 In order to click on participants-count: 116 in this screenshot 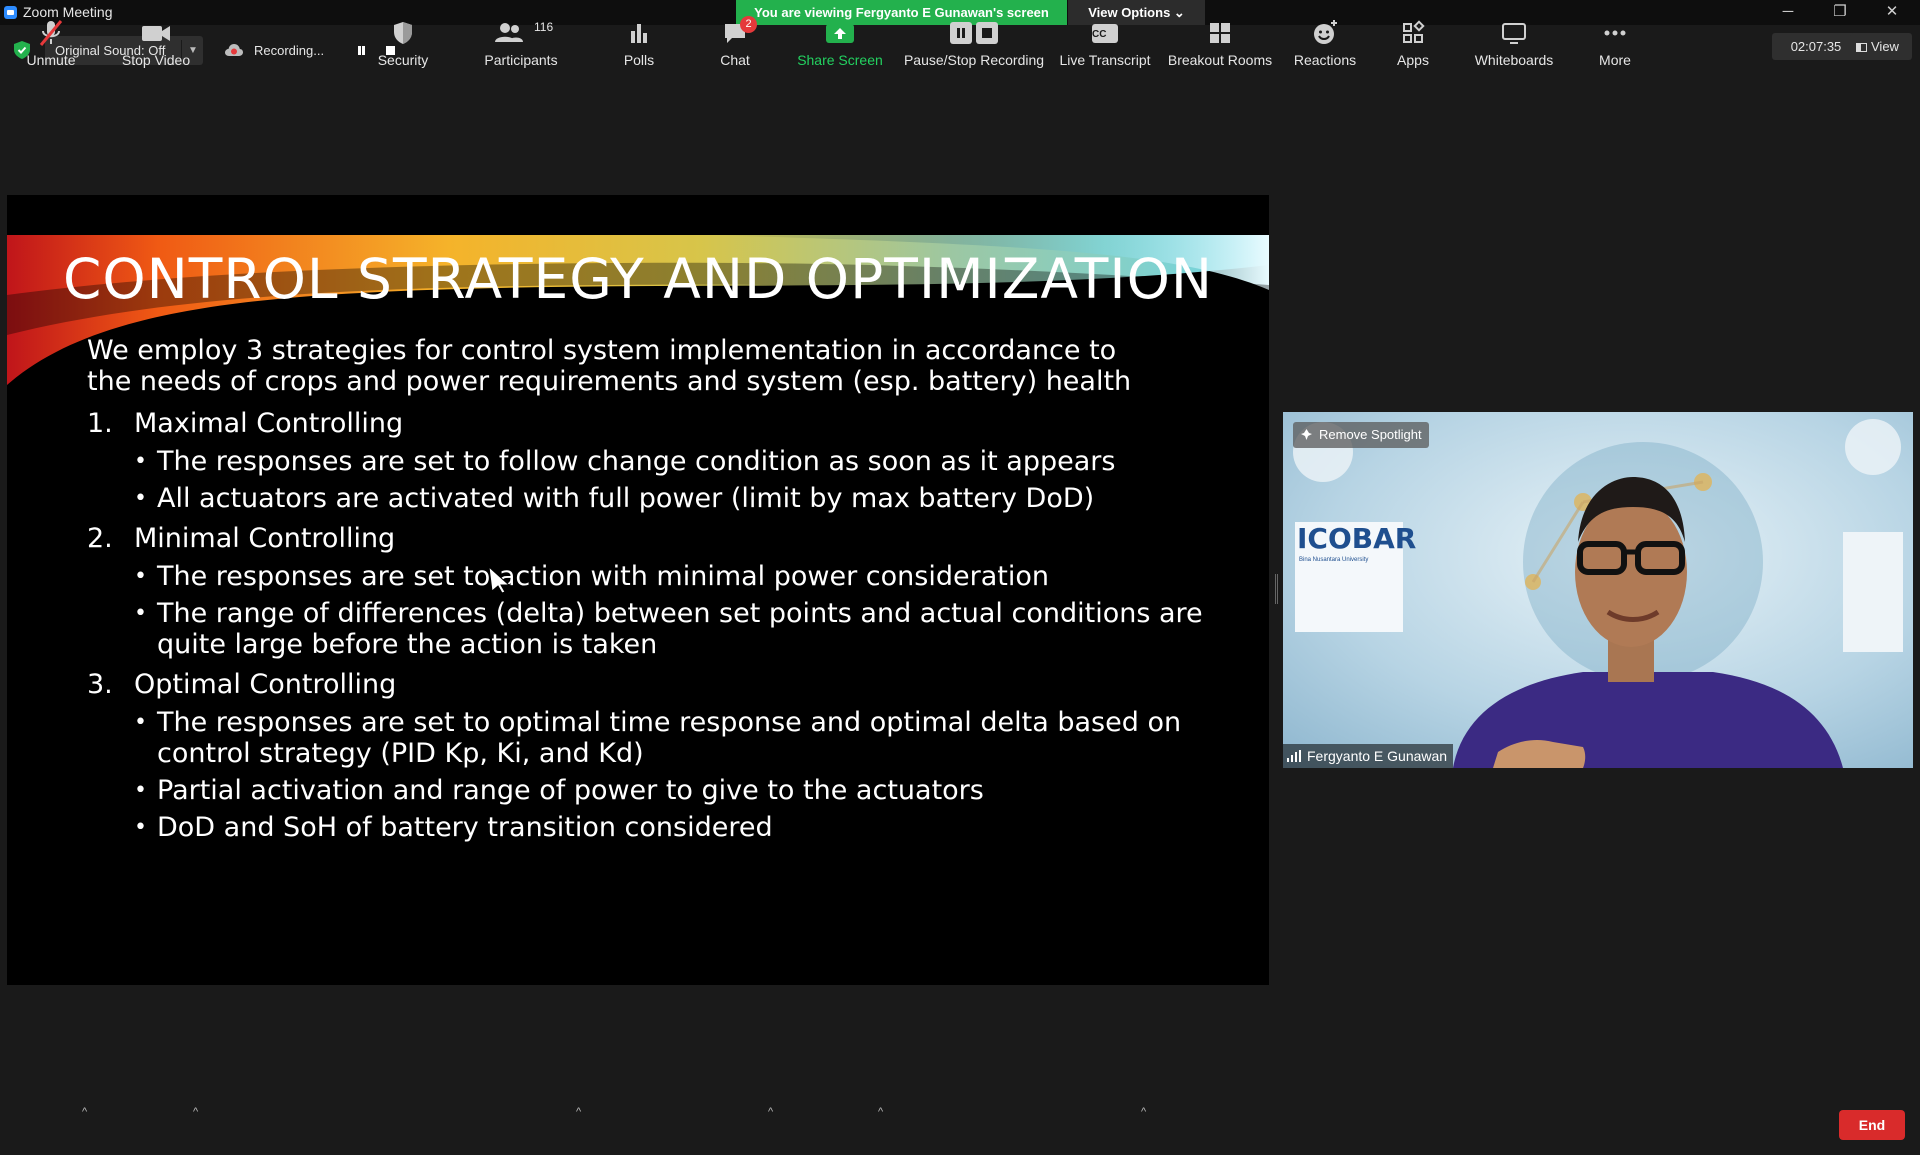, I will do `click(544, 27)`.